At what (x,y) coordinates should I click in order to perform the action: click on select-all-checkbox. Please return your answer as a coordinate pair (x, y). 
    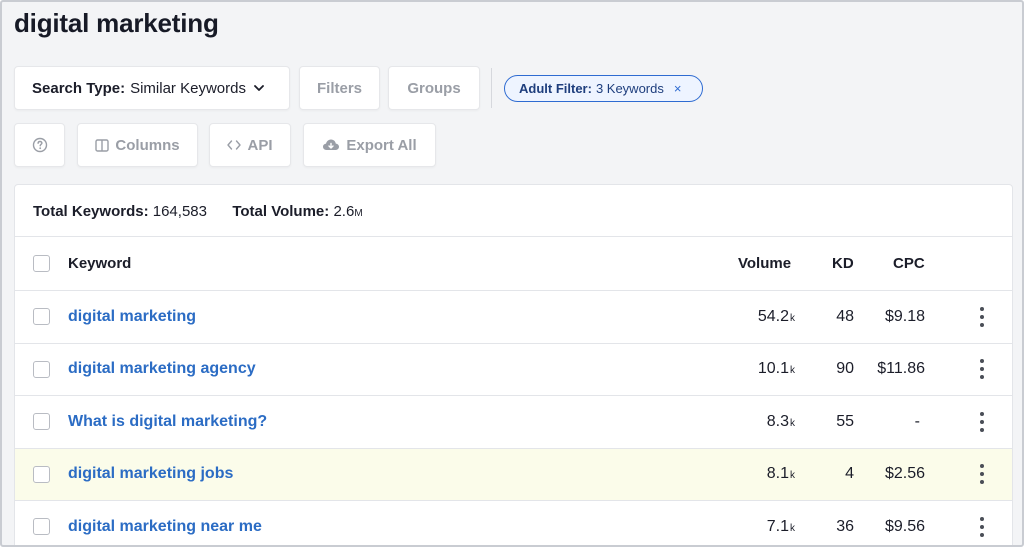
    Looking at the image, I should click on (41, 263).